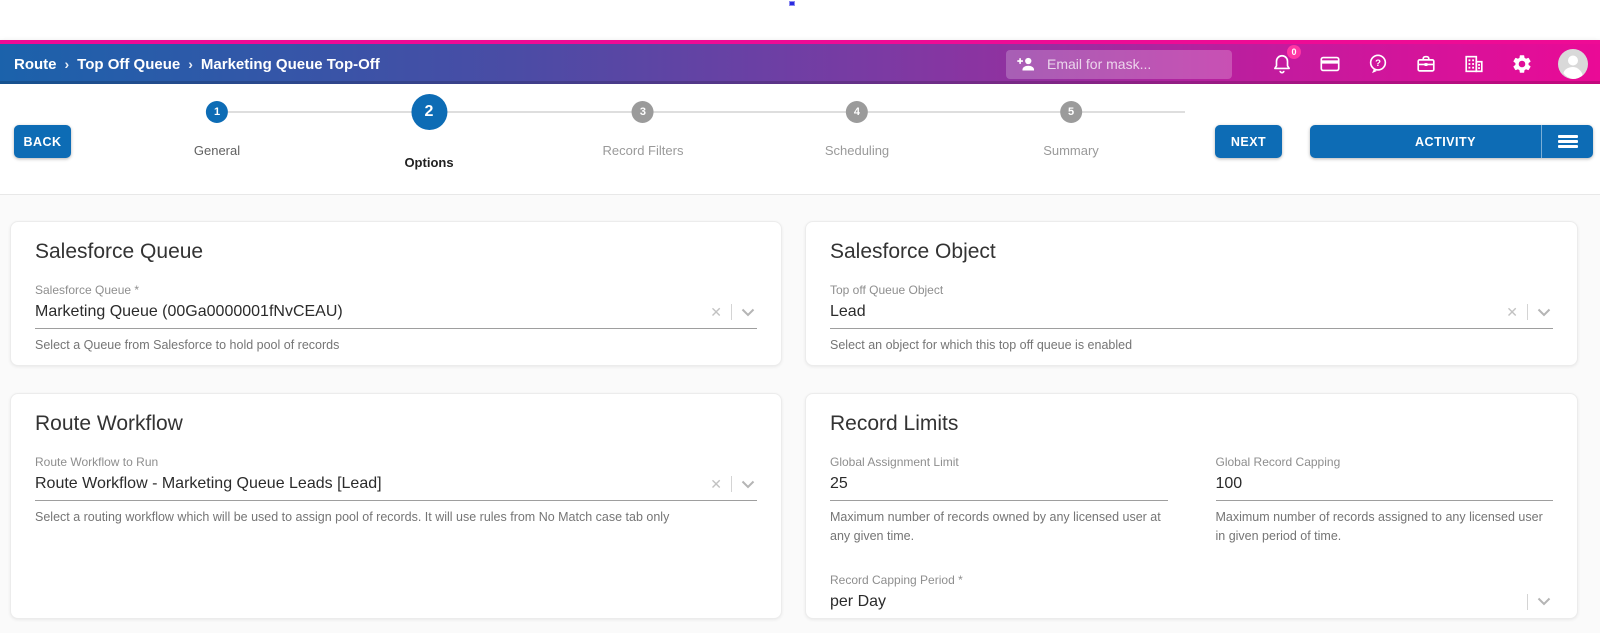 The image size is (1600, 638). Describe the element at coordinates (428, 112) in the screenshot. I see `step-options-circle: 2` at that location.